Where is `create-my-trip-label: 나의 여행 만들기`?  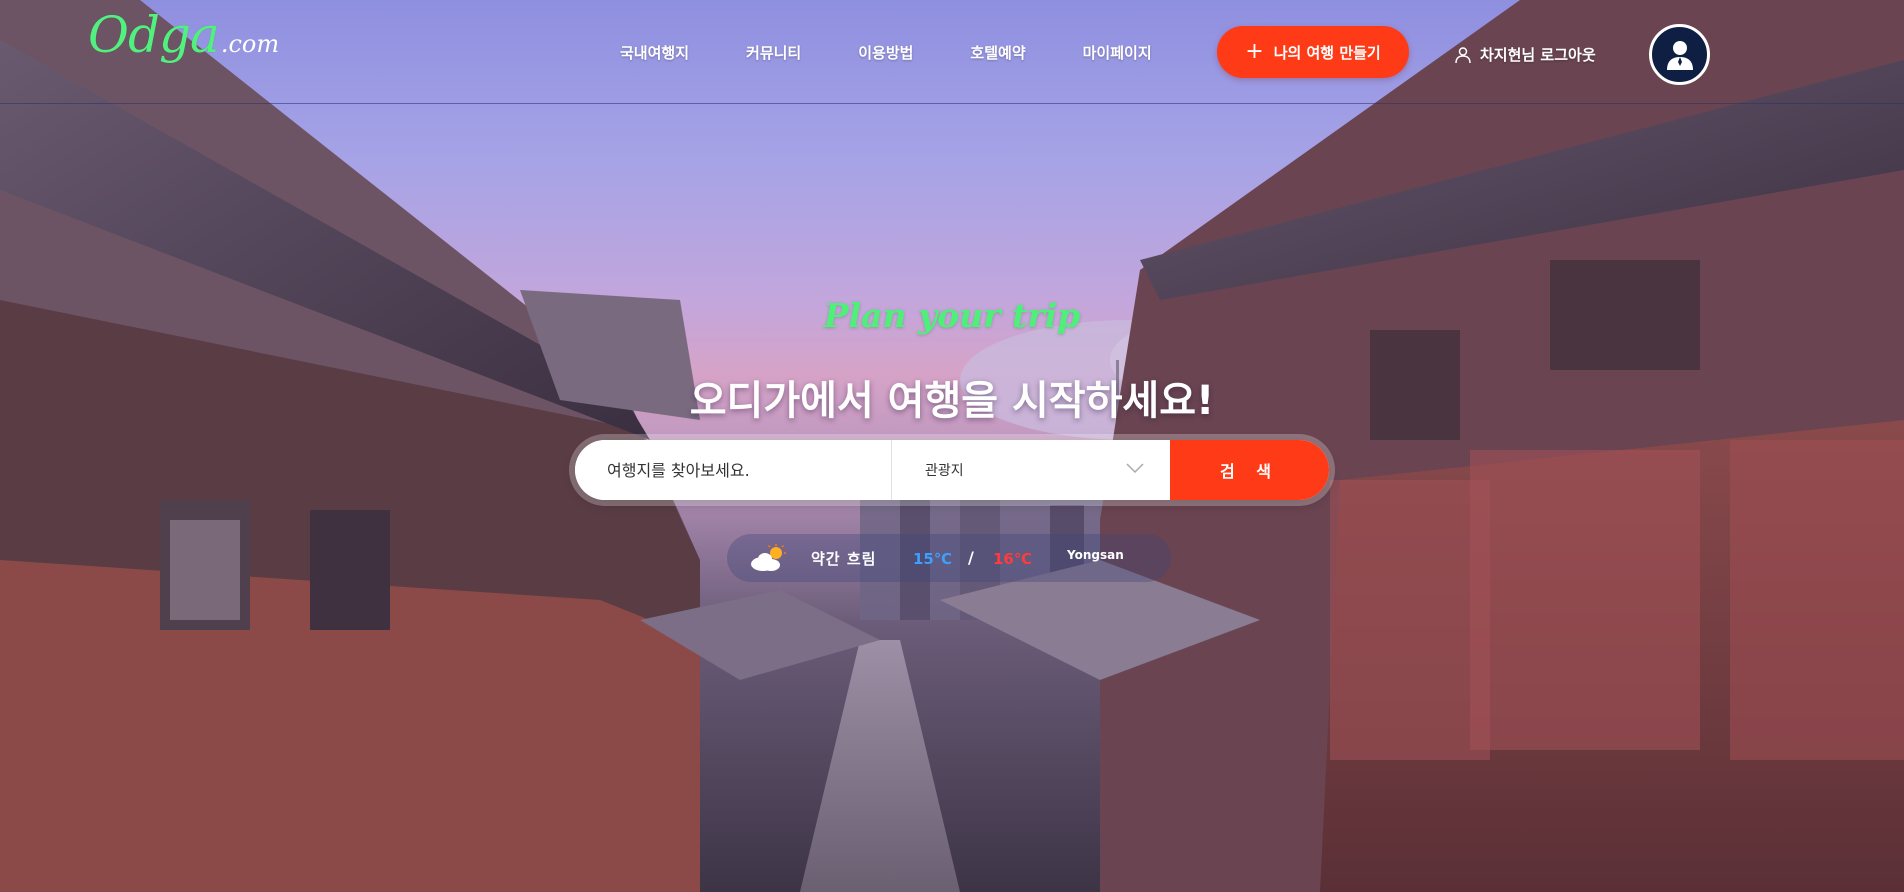 create-my-trip-label: 나의 여행 만들기 is located at coordinates (1327, 52).